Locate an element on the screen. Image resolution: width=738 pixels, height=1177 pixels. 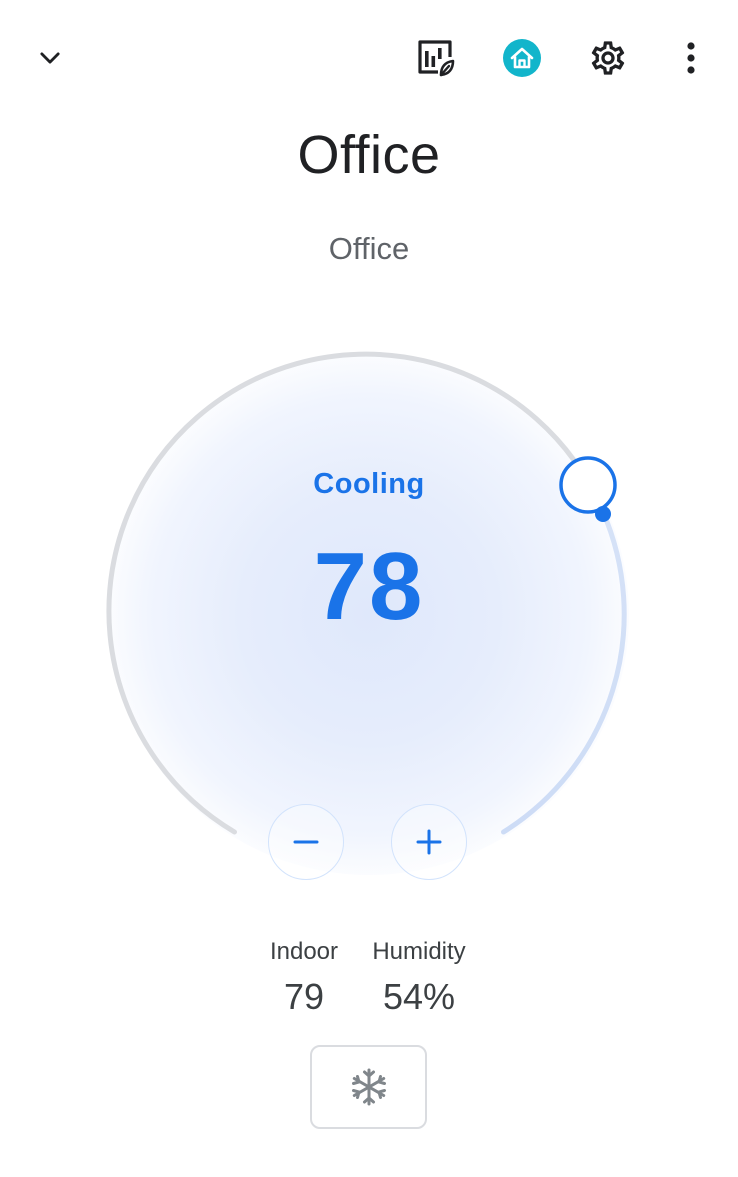
energy-history-button is located at coordinates (435, 58).